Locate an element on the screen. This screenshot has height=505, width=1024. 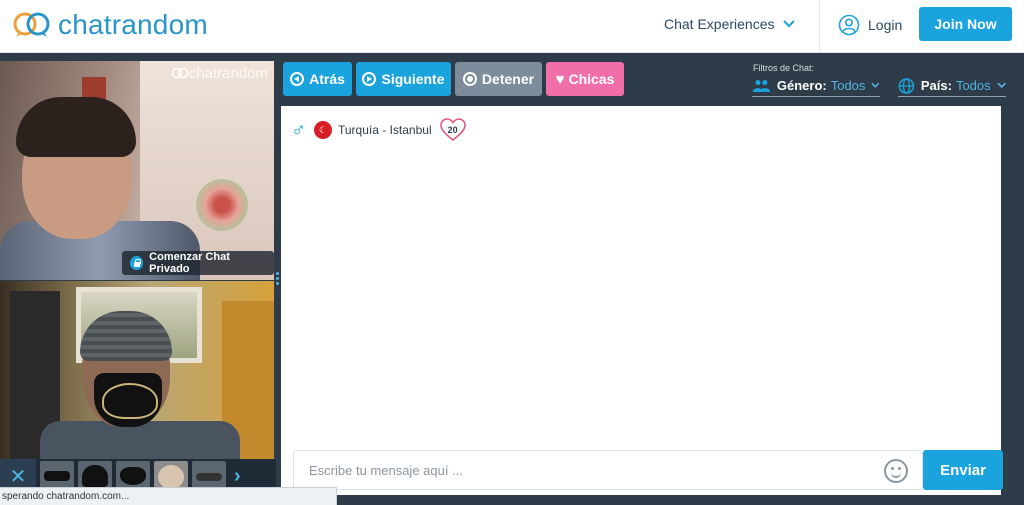
partner-age-badge: 20 is located at coordinates (452, 130).